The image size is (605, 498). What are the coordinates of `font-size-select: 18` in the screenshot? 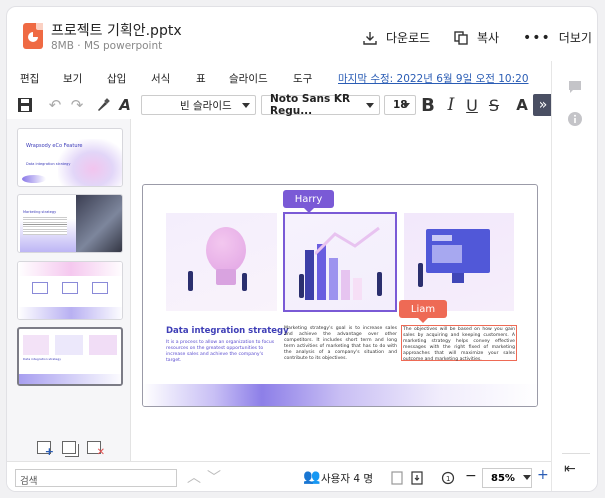 It's located at (400, 105).